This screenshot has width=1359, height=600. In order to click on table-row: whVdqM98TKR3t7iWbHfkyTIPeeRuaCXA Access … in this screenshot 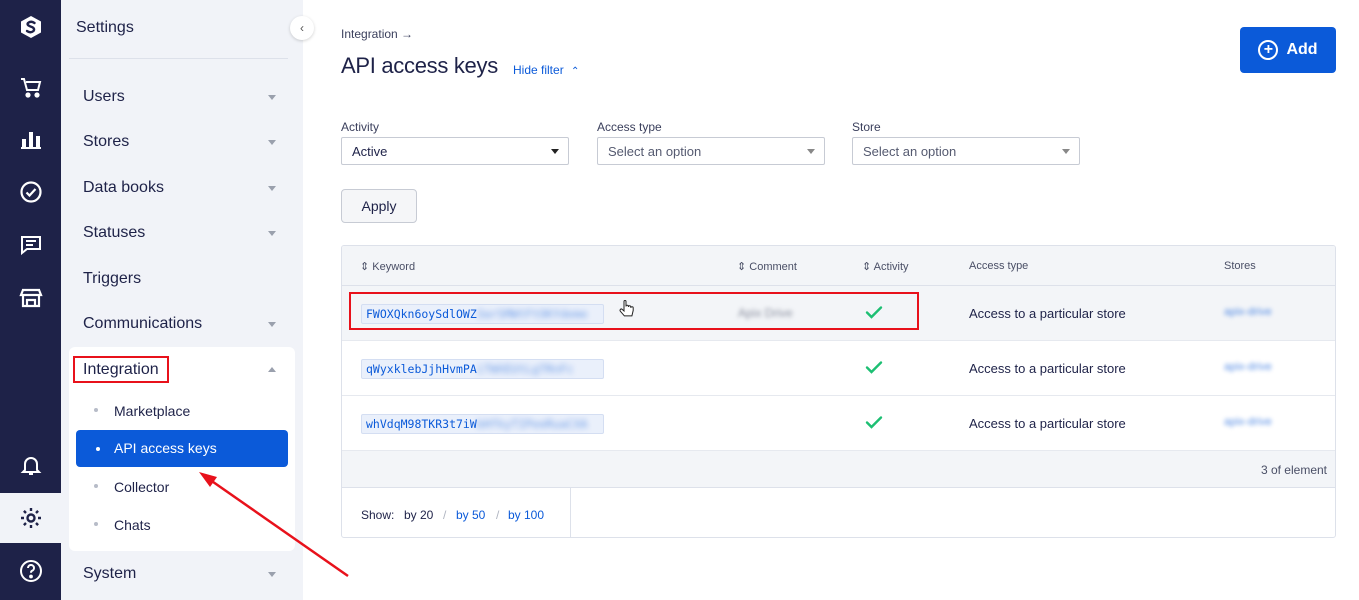, I will do `click(838, 423)`.